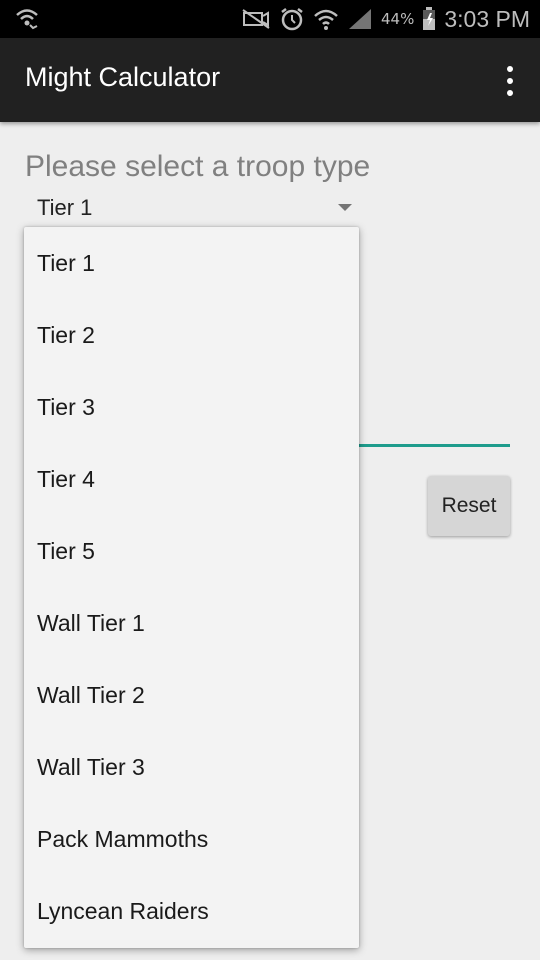 This screenshot has width=540, height=960. What do you see at coordinates (191, 767) in the screenshot?
I see `dropdown-item-wall-tier-3: Wall Tier 3` at bounding box center [191, 767].